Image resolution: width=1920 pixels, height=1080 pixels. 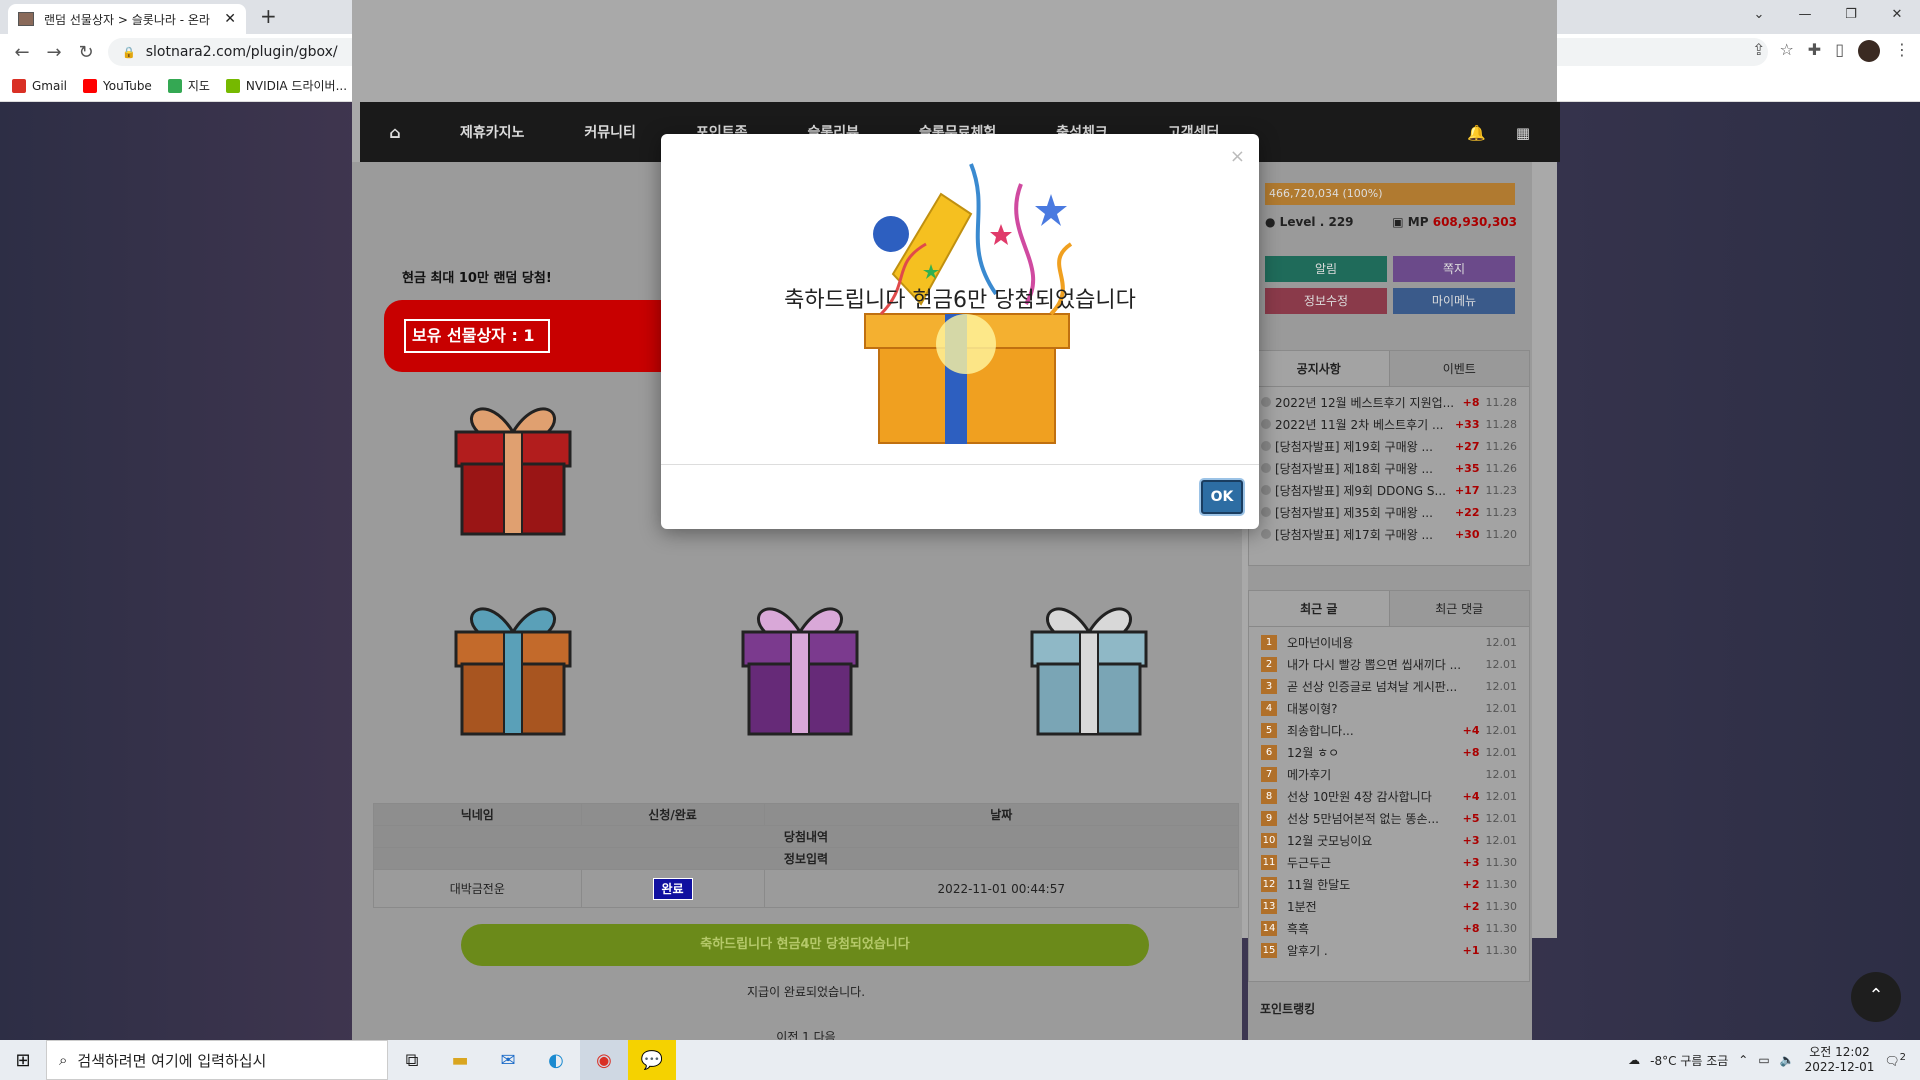 I want to click on recent-post-item: 8 선상 10만원 4장 감사합니다 +4 12.01, so click(x=1389, y=796).